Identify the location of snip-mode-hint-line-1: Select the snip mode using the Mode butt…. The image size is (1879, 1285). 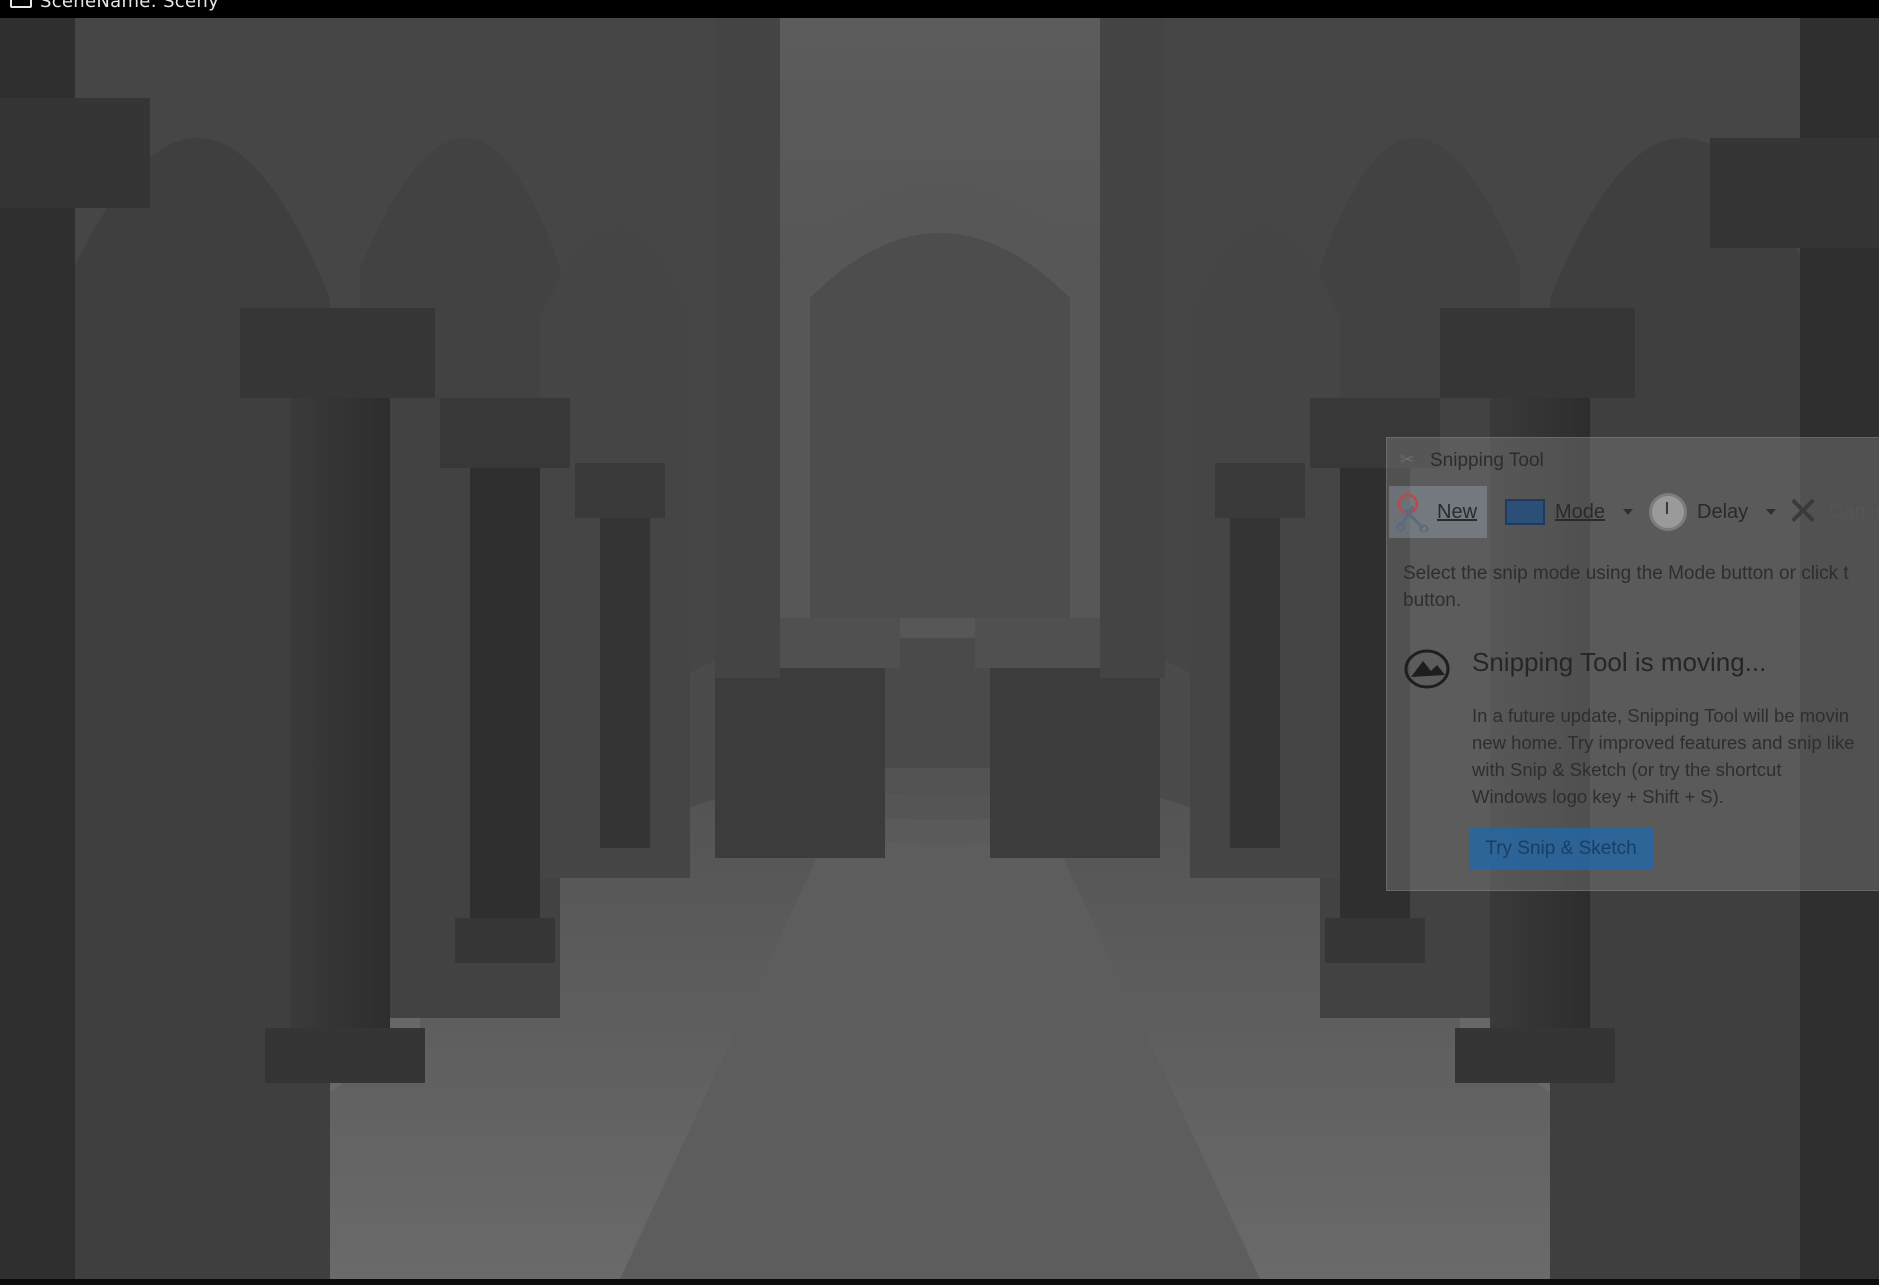
(1626, 573).